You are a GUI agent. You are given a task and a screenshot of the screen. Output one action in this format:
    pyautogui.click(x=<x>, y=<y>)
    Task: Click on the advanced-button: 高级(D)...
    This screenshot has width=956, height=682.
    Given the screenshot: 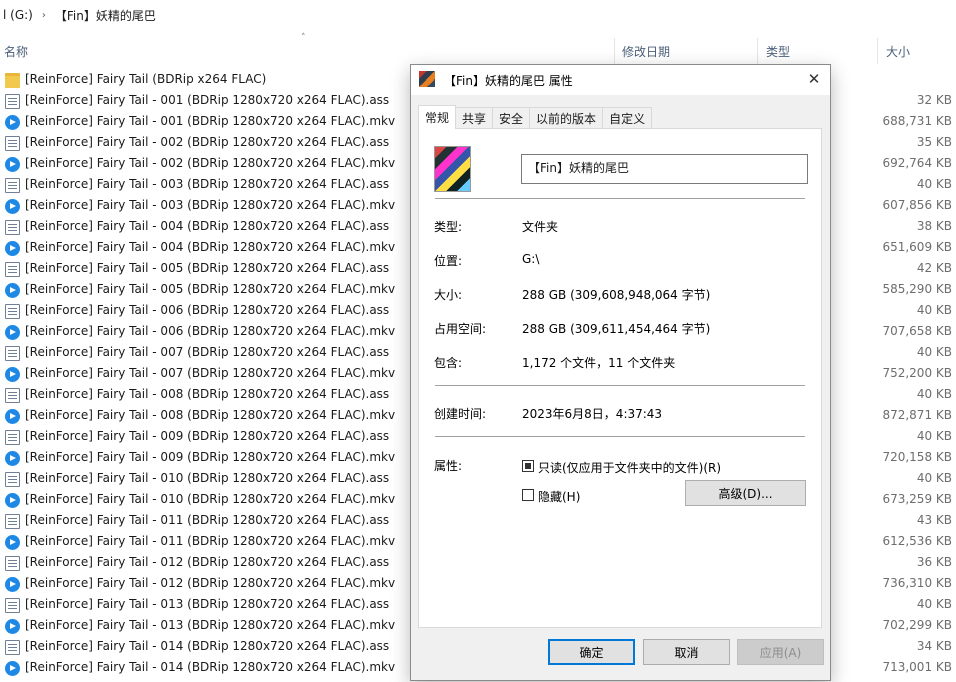 What is the action you would take?
    pyautogui.click(x=745, y=493)
    